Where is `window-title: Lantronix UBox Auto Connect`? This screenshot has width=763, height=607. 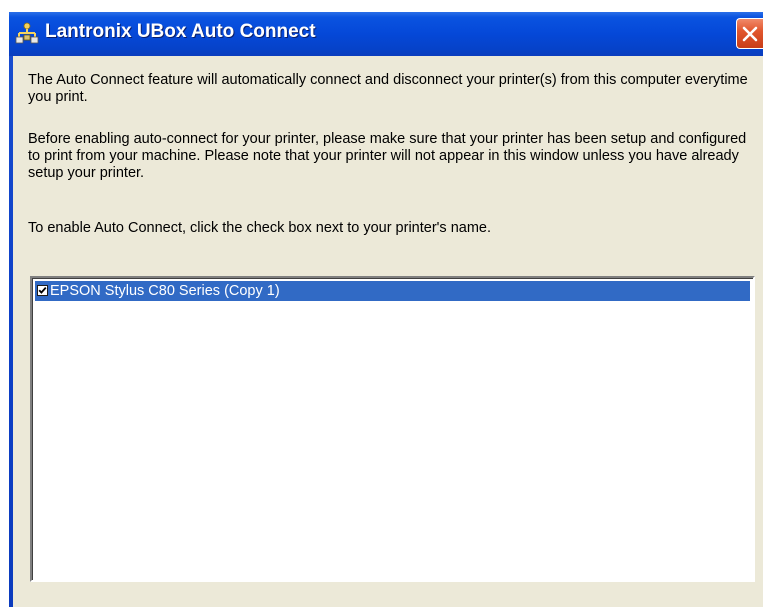
window-title: Lantronix UBox Auto Connect is located at coordinates (180, 31).